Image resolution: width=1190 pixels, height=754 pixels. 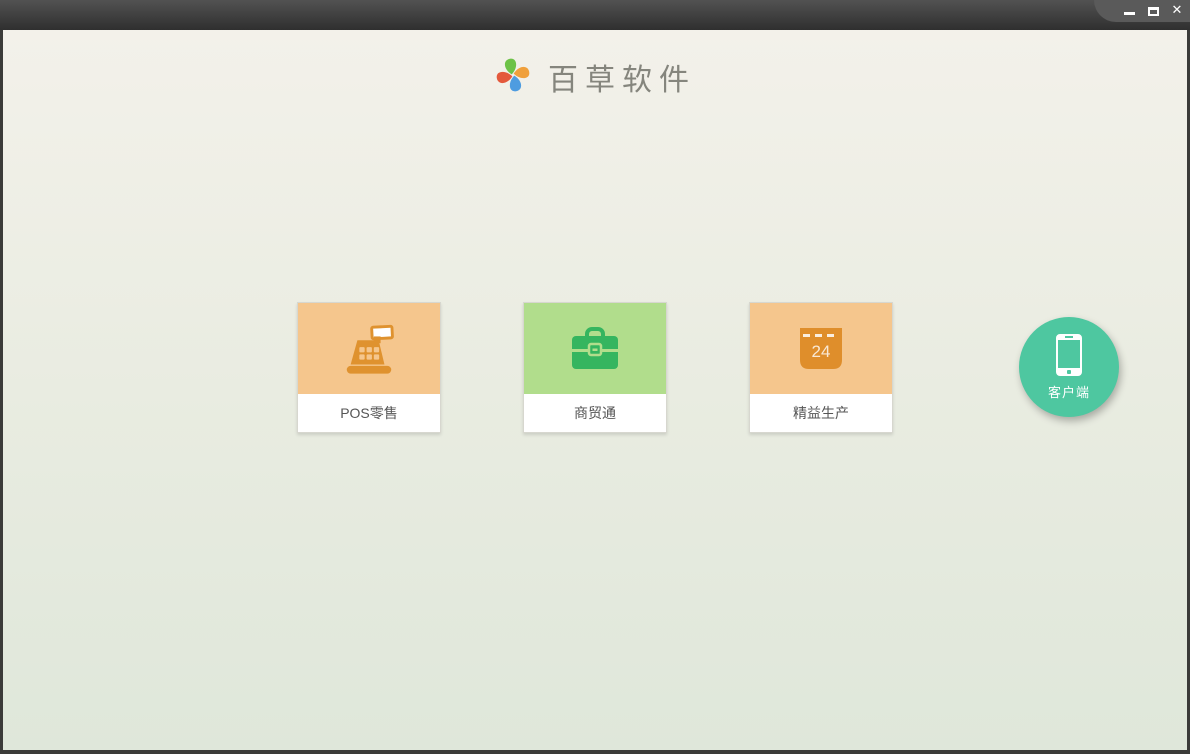 I want to click on card-label: POS零售, so click(x=369, y=413).